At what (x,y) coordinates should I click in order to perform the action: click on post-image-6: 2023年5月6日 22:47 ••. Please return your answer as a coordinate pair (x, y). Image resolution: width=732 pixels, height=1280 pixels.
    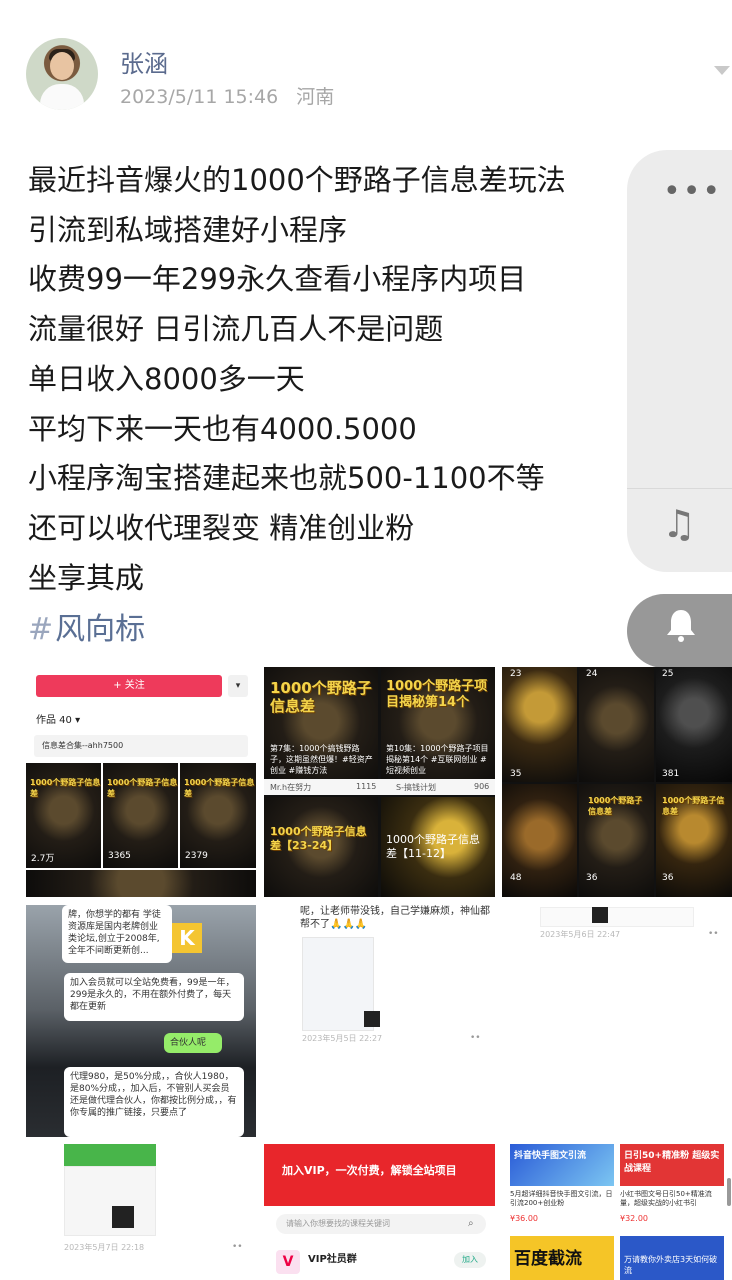
    Looking at the image, I should click on (617, 1021).